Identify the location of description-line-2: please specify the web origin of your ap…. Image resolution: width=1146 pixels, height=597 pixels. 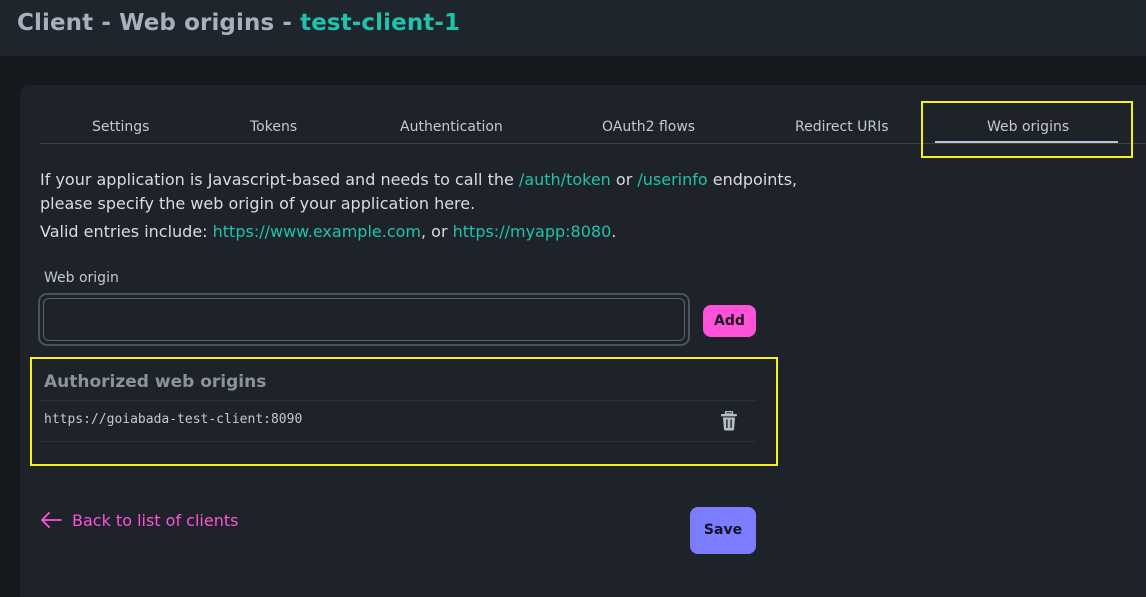
(258, 203).